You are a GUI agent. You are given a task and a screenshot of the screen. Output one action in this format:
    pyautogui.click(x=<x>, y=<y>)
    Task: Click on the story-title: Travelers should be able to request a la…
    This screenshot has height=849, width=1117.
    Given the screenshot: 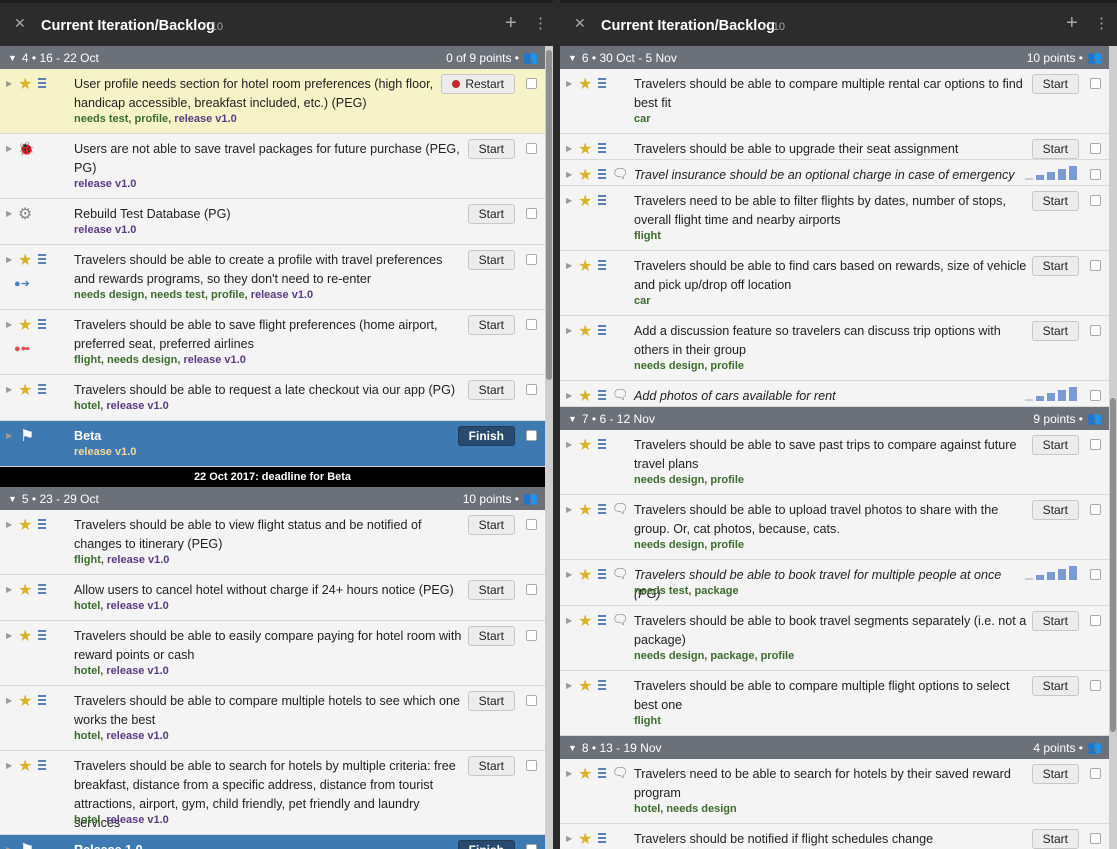 What is the action you would take?
    pyautogui.click(x=268, y=390)
    